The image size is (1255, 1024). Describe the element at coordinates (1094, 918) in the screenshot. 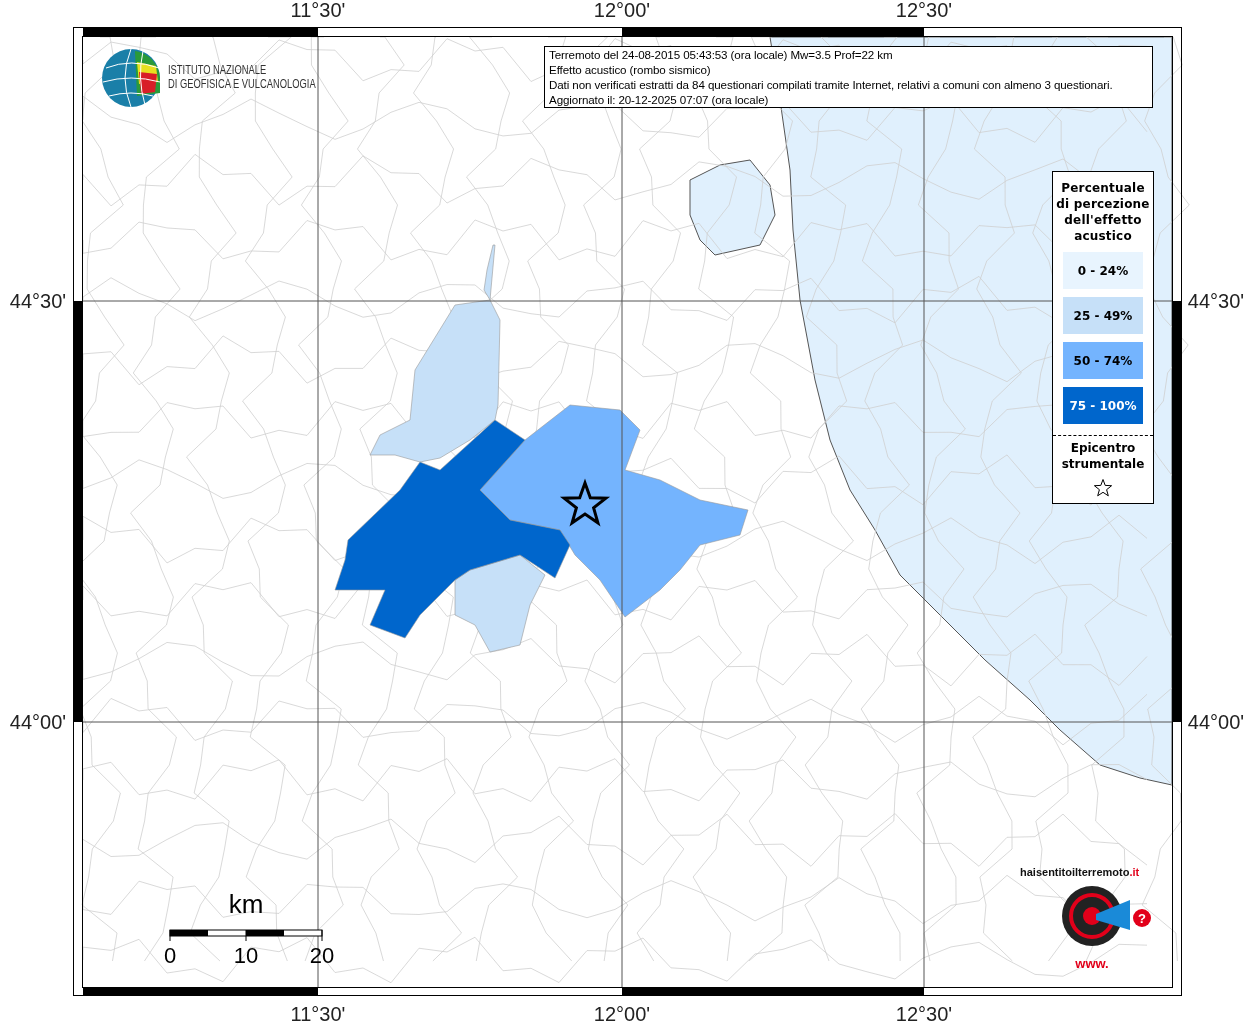

I see `site-logo-drawing: ? haisentitoilterremoto.it www.` at that location.